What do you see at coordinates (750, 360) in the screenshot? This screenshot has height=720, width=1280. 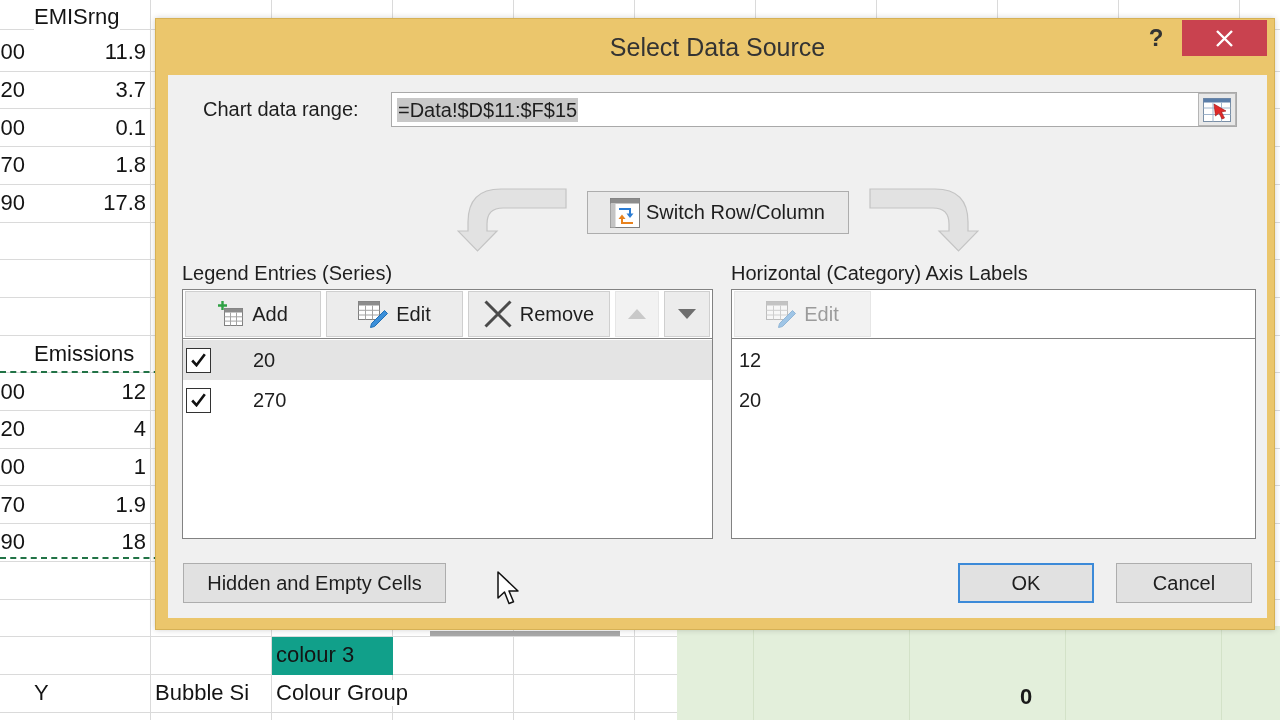 I see `item-label: 12` at bounding box center [750, 360].